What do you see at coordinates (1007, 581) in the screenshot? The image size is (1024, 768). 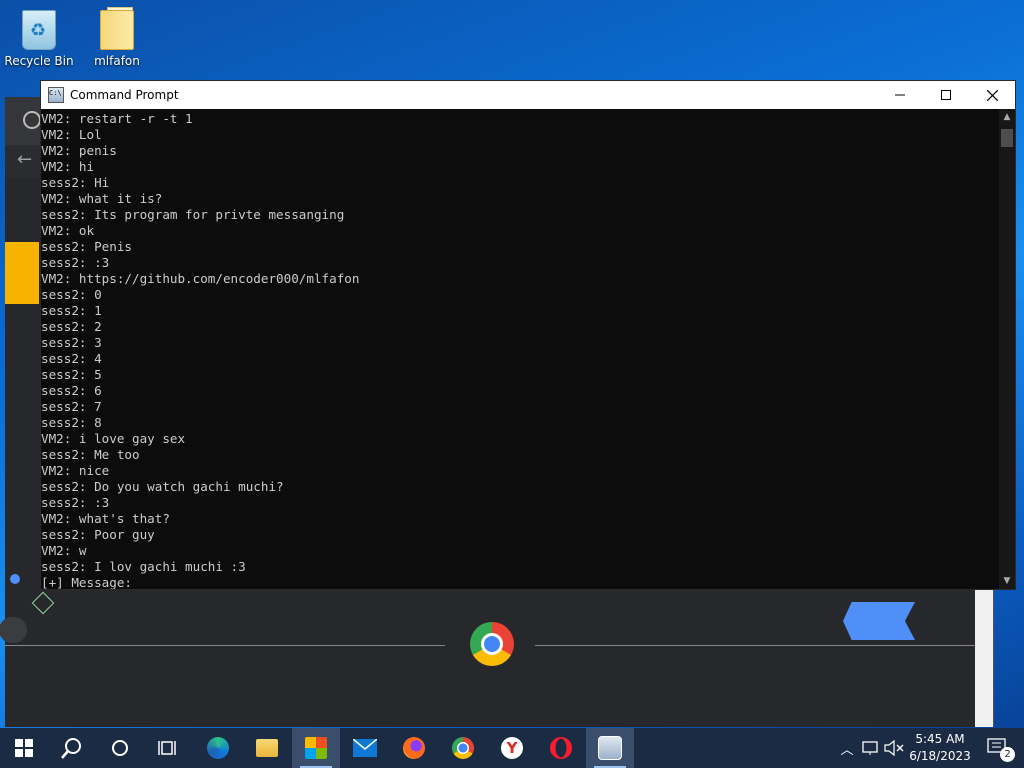 I see `scroll-down-arrow-icon: ▼` at bounding box center [1007, 581].